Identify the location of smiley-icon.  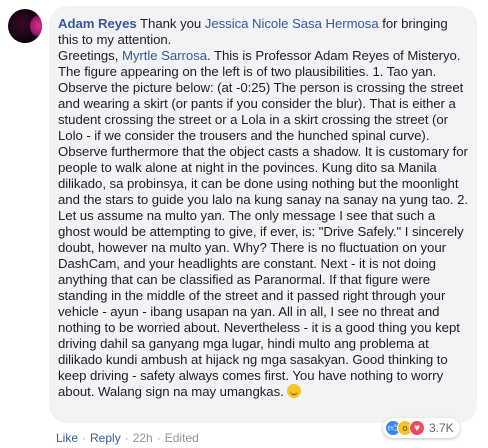
(294, 391).